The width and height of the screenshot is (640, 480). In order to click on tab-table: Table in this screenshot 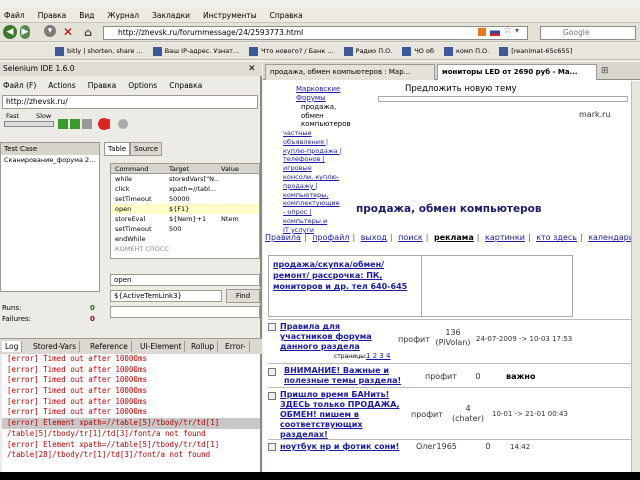, I will do `click(117, 149)`.